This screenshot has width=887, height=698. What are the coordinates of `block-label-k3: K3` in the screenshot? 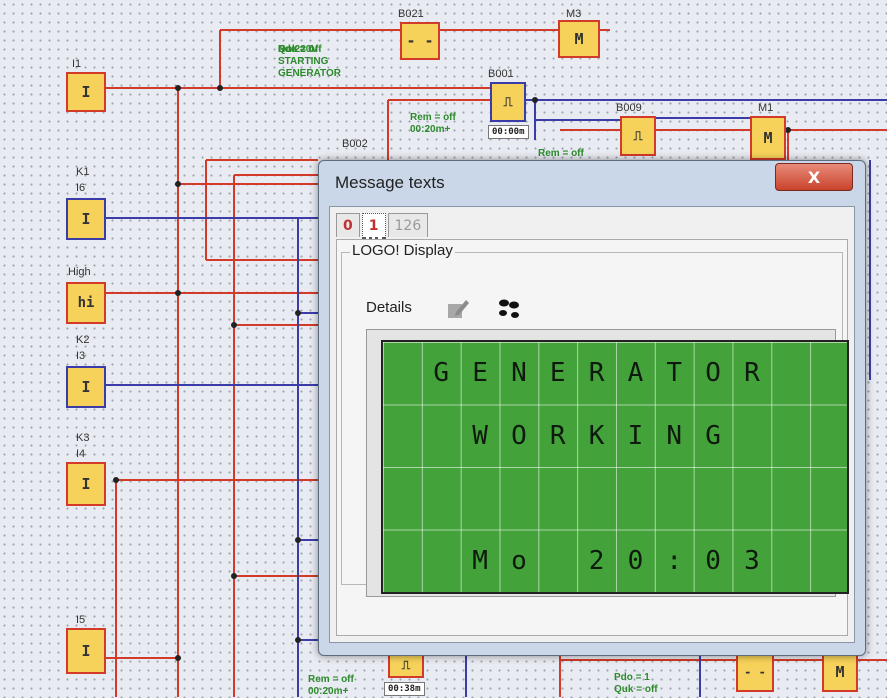 It's located at (83, 438).